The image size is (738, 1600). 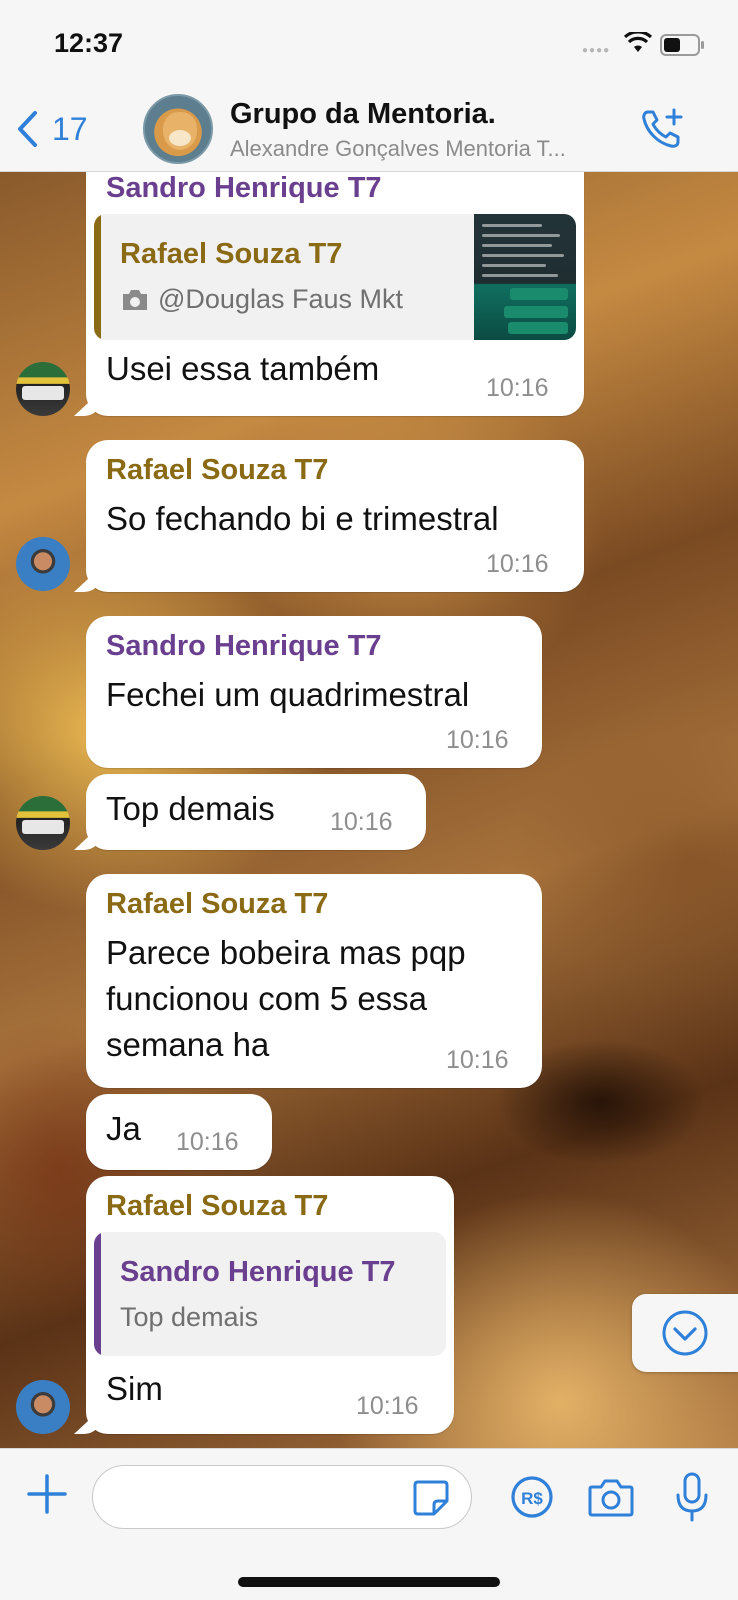 I want to click on quoted-sender: Sandro Henrique T7, so click(x=258, y=1272).